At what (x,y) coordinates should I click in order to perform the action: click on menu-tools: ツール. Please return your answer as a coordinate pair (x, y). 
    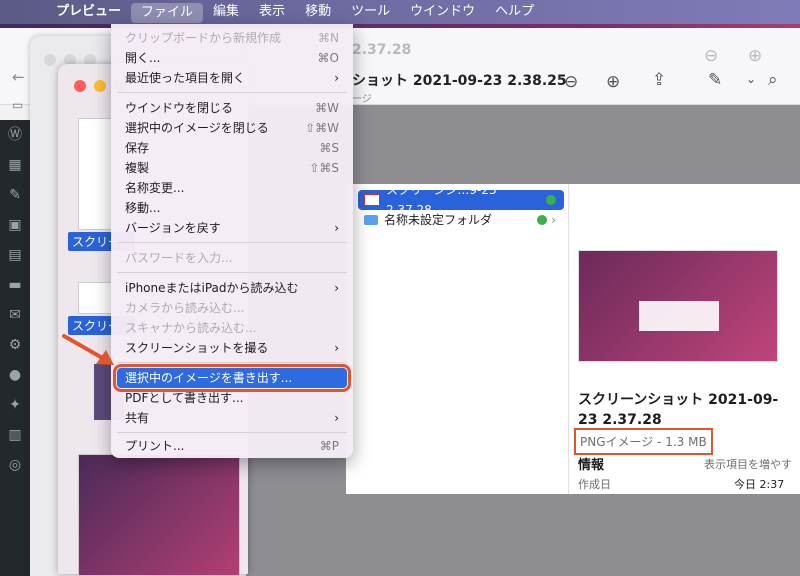
    Looking at the image, I should click on (370, 12).